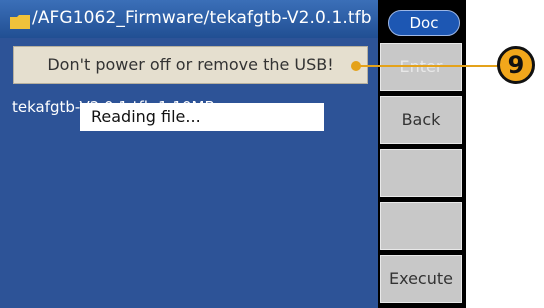 This screenshot has width=544, height=308. Describe the element at coordinates (431, 66) in the screenshot. I see `callout-leader-line` at that location.